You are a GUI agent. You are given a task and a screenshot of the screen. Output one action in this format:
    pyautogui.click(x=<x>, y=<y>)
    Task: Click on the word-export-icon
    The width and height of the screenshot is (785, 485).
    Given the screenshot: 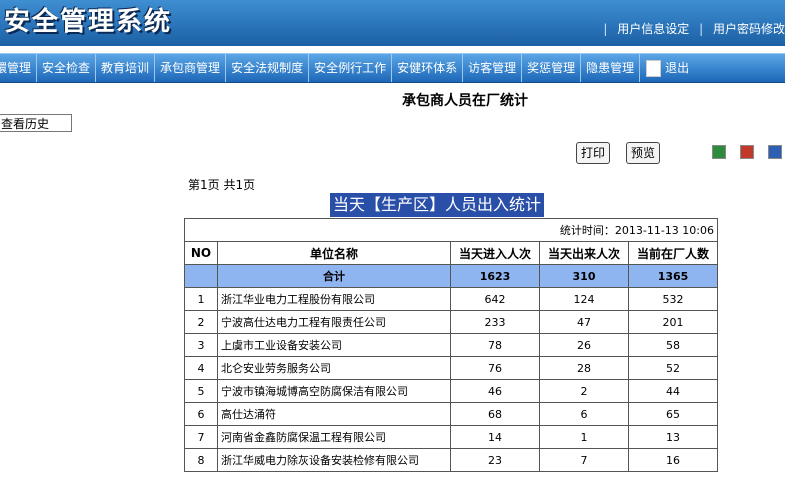 What is the action you would take?
    pyautogui.click(x=775, y=152)
    